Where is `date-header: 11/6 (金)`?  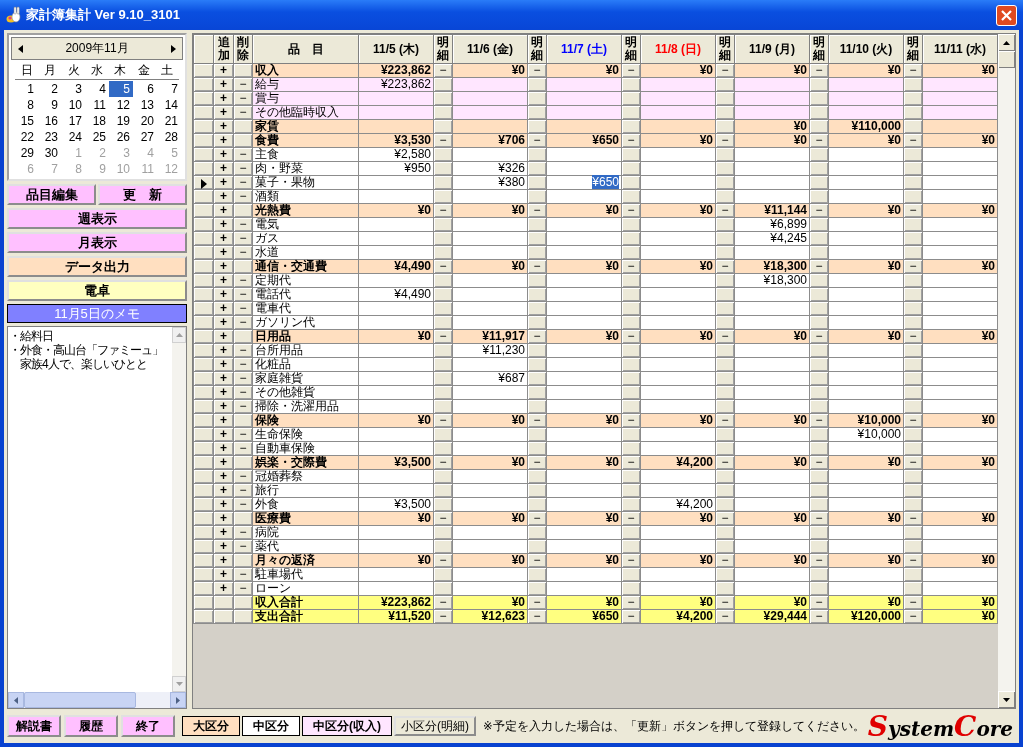 date-header: 11/6 (金) is located at coordinates (490, 49).